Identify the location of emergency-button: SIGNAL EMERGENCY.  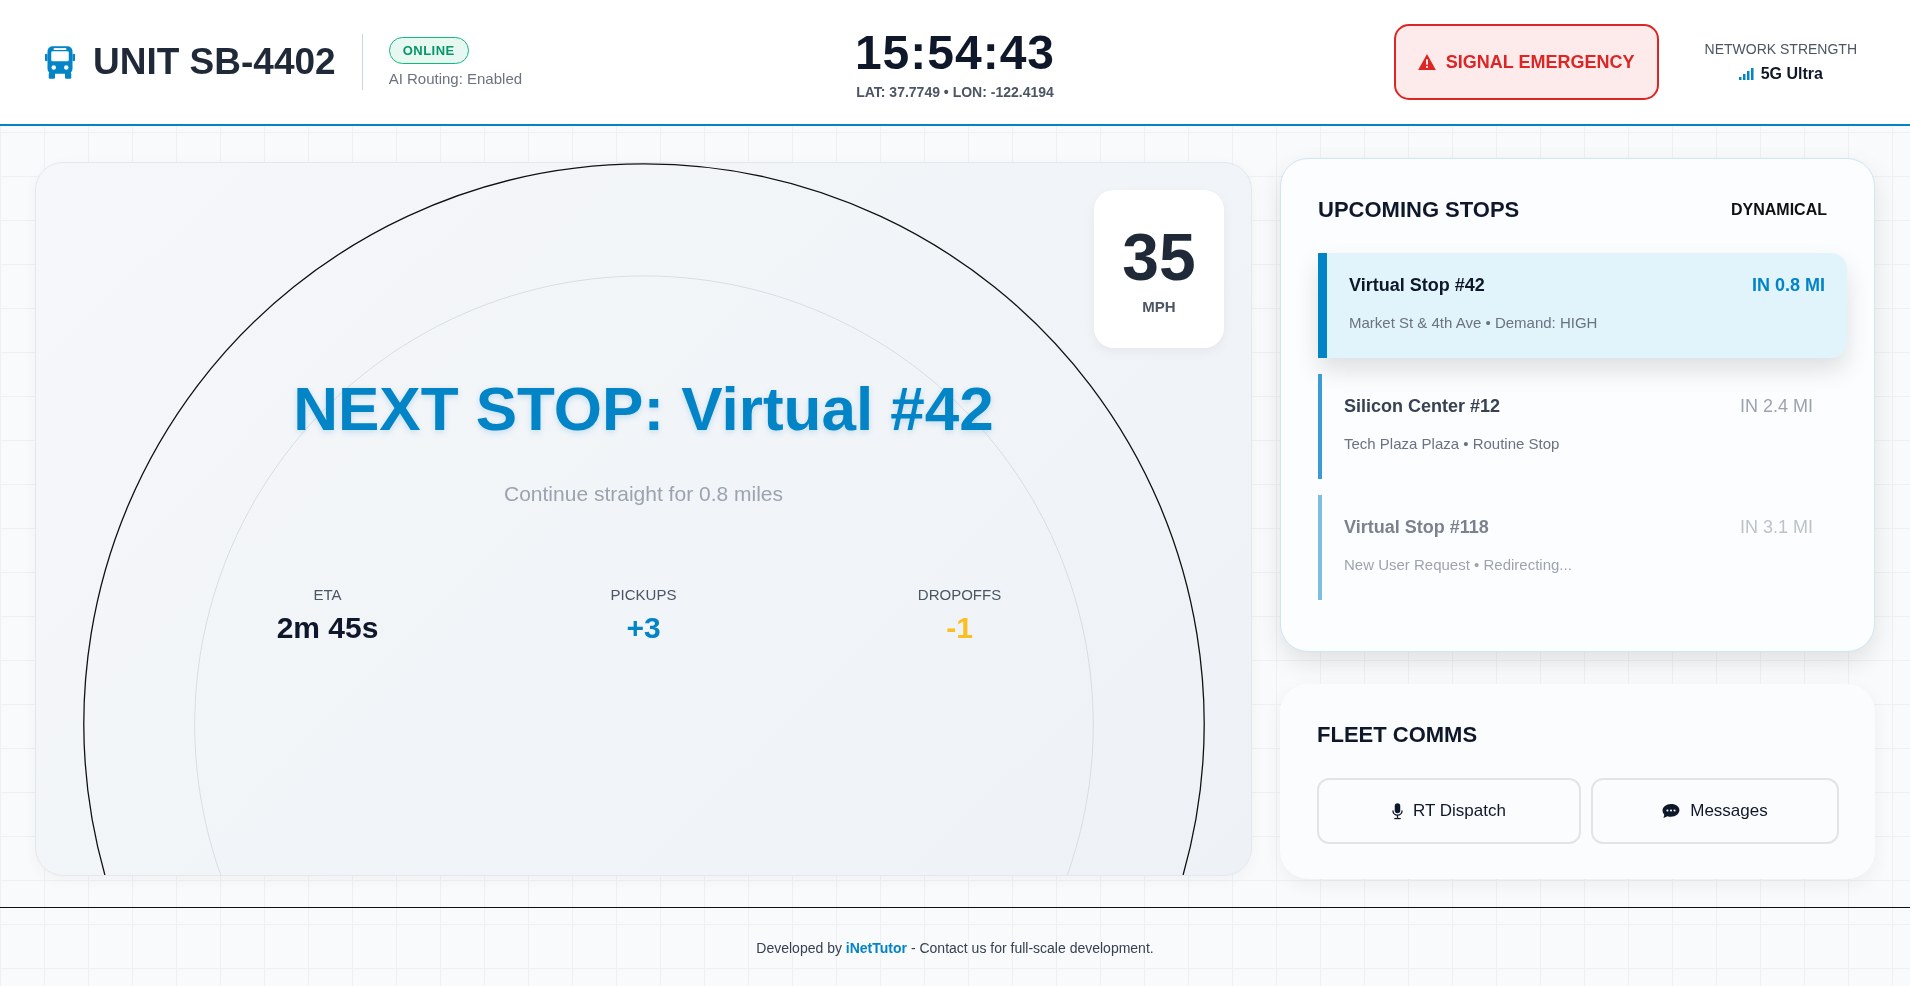
(1526, 62).